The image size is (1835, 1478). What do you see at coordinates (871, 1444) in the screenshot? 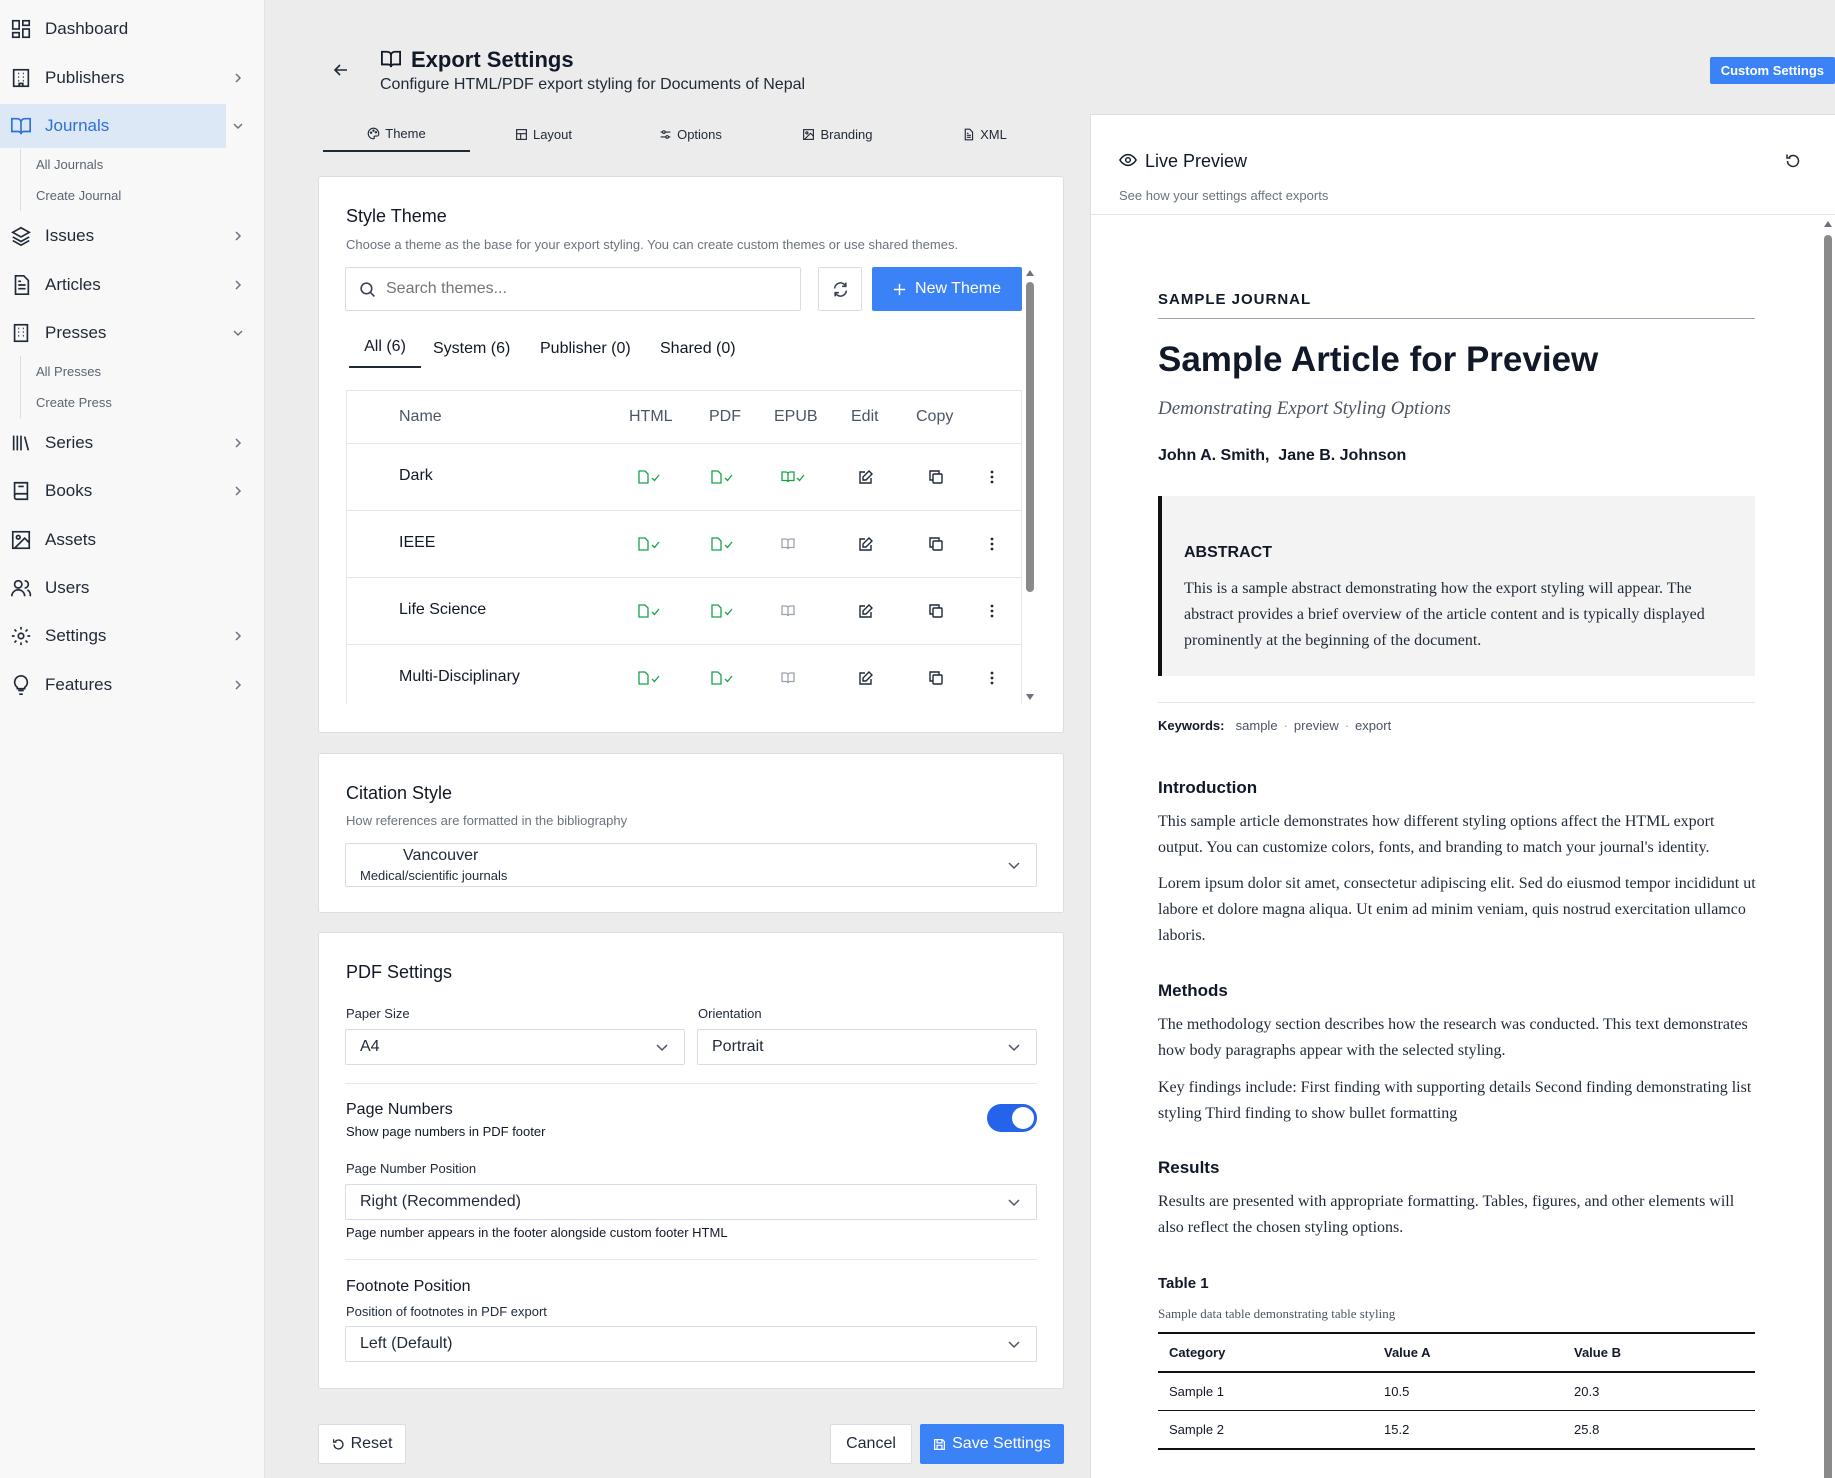
I see `cancel-button: Cancel` at bounding box center [871, 1444].